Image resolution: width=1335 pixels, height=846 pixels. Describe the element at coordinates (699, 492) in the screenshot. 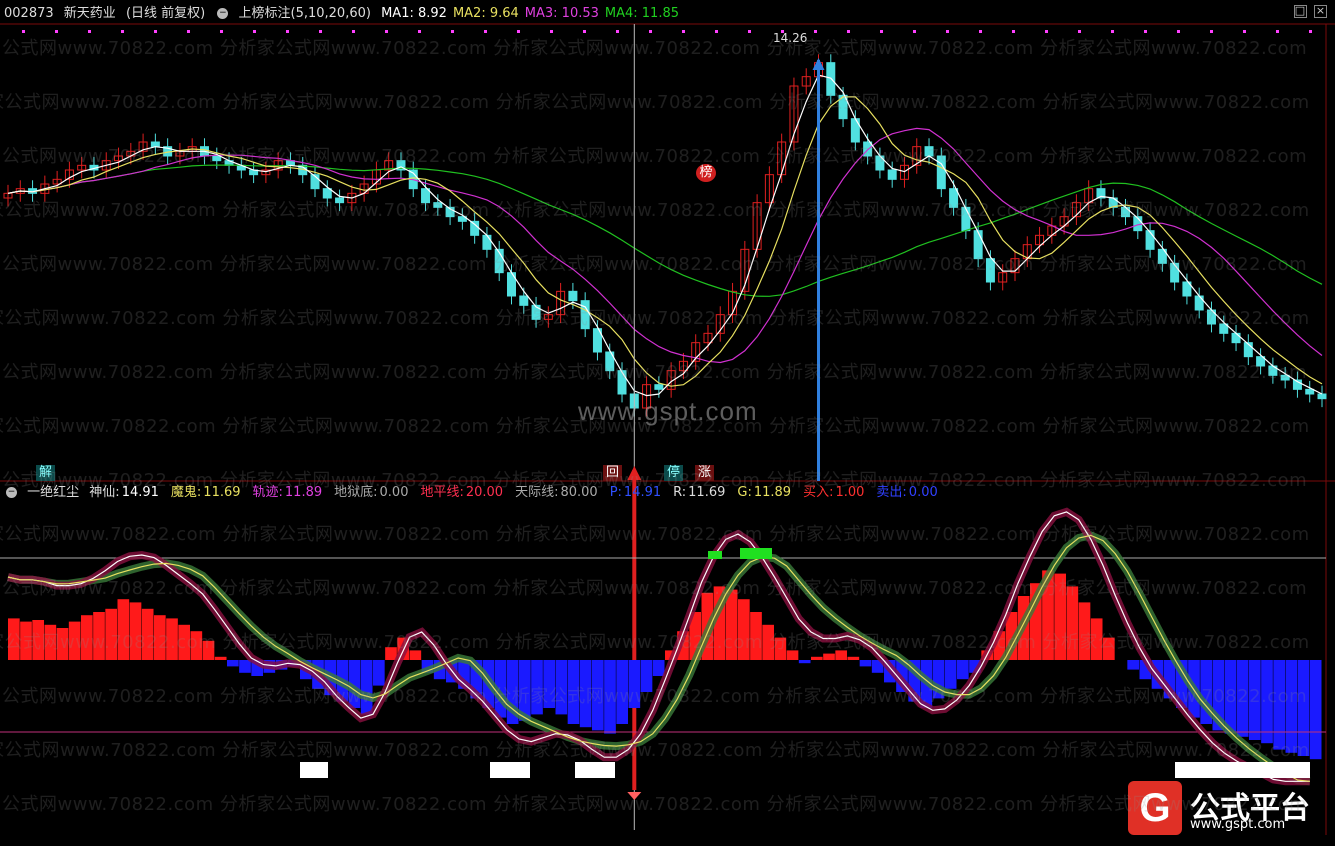

I see `indicator-value-8: R: 11.69` at that location.